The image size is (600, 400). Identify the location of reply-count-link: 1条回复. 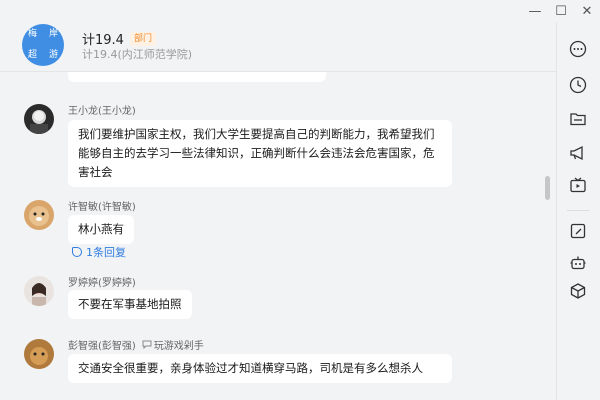
(99, 252).